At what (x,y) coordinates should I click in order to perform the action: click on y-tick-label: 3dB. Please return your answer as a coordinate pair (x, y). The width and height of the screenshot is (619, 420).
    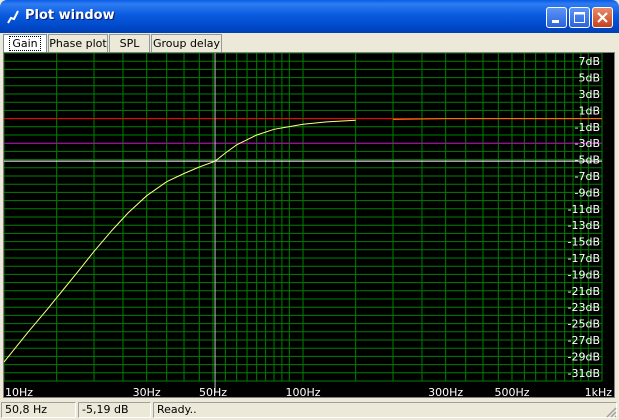
    Looking at the image, I should click on (589, 94).